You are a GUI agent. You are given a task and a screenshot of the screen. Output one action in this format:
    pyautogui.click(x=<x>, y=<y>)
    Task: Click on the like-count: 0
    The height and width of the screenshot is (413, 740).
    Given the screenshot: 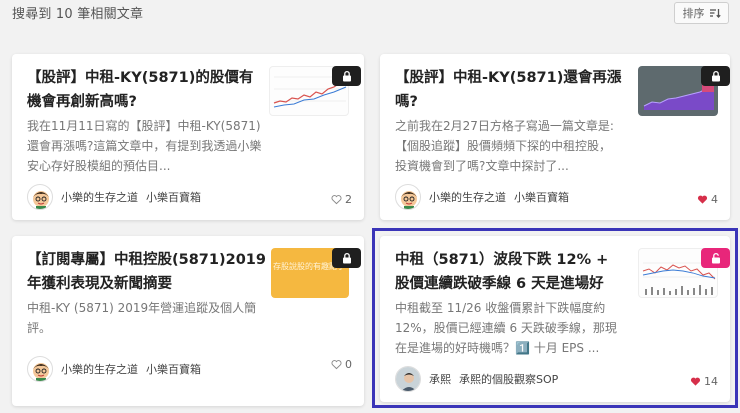 What is the action you would take?
    pyautogui.click(x=341, y=364)
    